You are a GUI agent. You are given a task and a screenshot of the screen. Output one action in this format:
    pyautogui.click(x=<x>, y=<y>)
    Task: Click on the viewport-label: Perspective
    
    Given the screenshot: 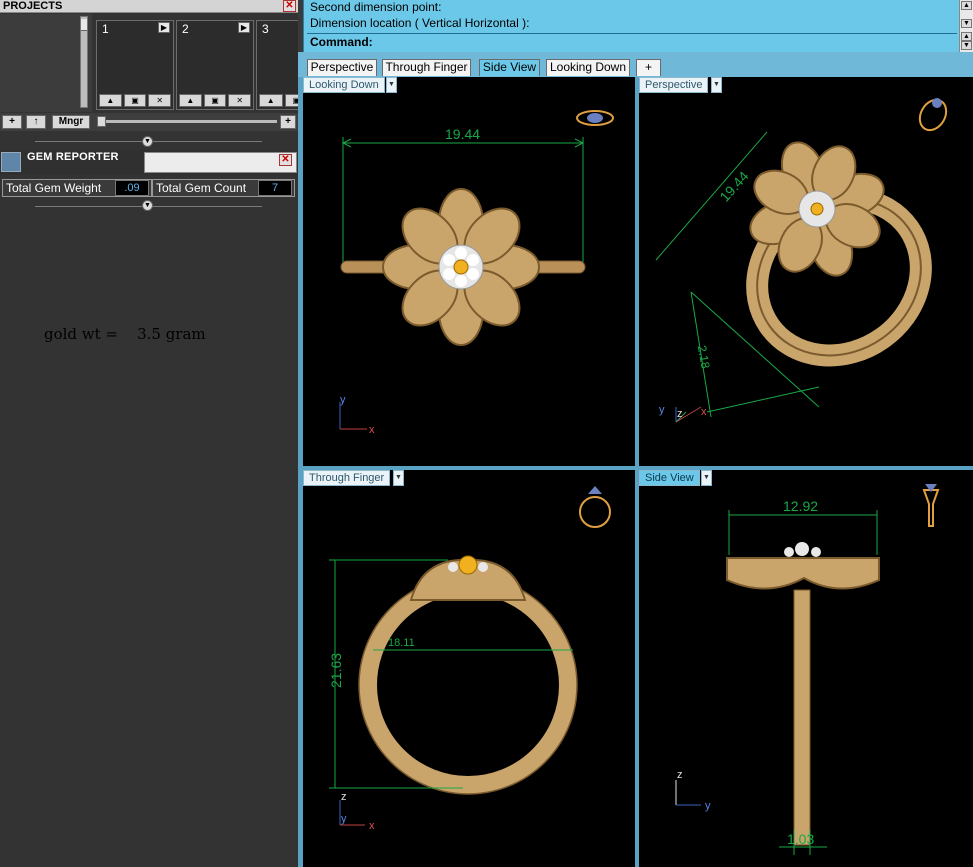 What is the action you would take?
    pyautogui.click(x=674, y=85)
    